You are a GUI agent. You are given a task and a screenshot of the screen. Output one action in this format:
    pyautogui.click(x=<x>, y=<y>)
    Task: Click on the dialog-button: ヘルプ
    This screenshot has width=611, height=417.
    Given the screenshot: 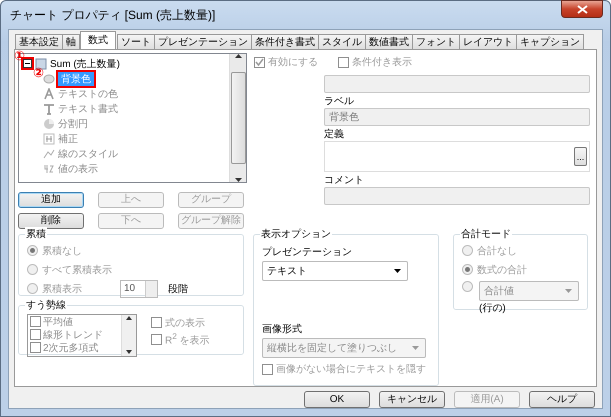 What is the action you would take?
    pyautogui.click(x=562, y=399)
    